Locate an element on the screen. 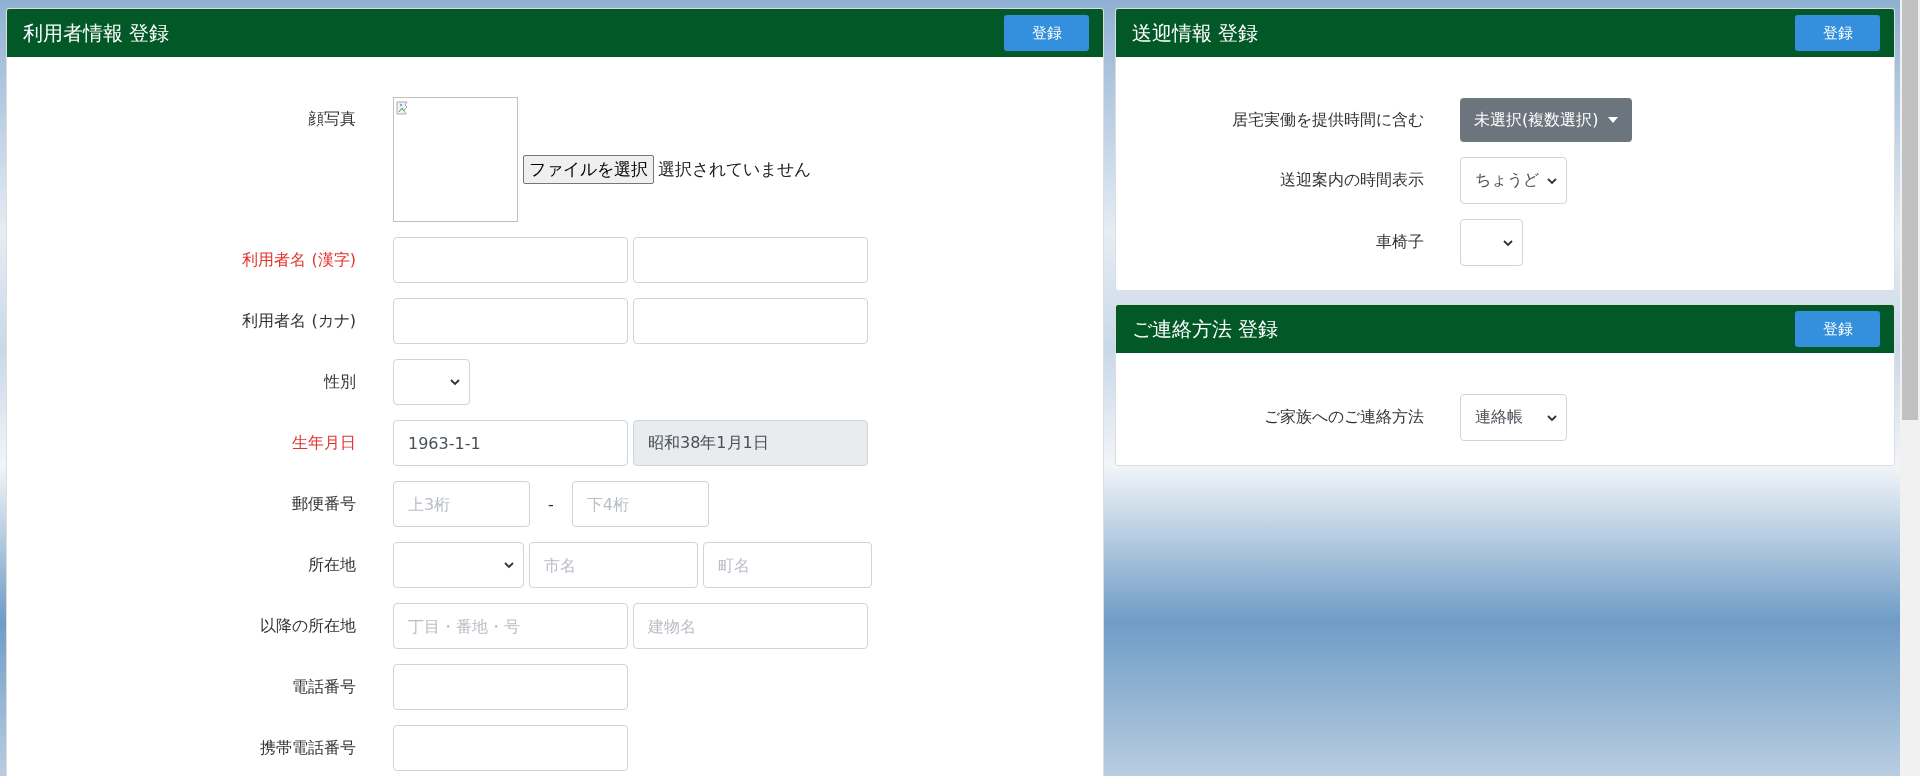 The height and width of the screenshot is (776, 1920). field-label: 生年月日 is located at coordinates (323, 443).